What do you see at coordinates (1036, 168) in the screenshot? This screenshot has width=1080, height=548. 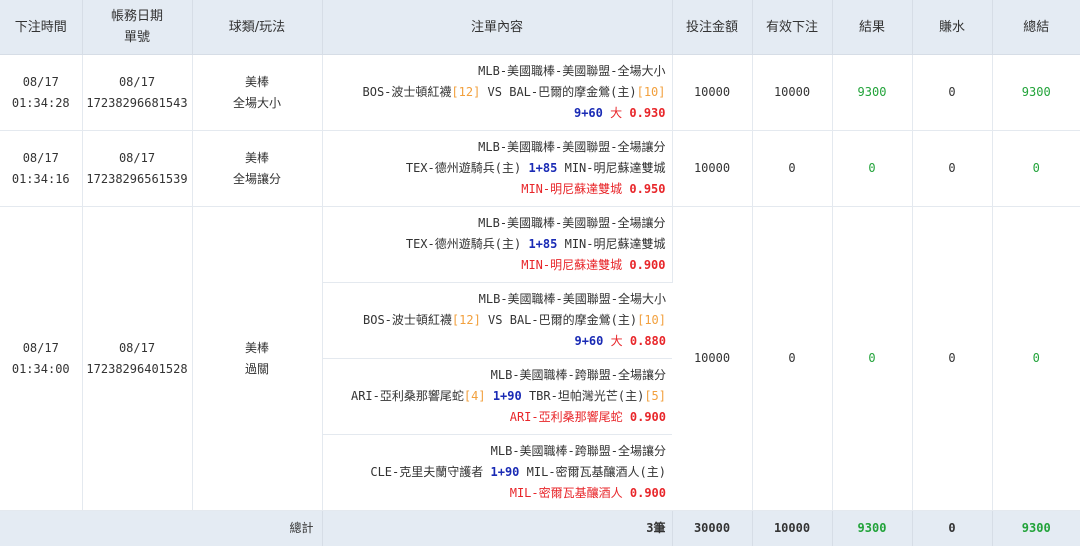 I see `total-cell: 0` at bounding box center [1036, 168].